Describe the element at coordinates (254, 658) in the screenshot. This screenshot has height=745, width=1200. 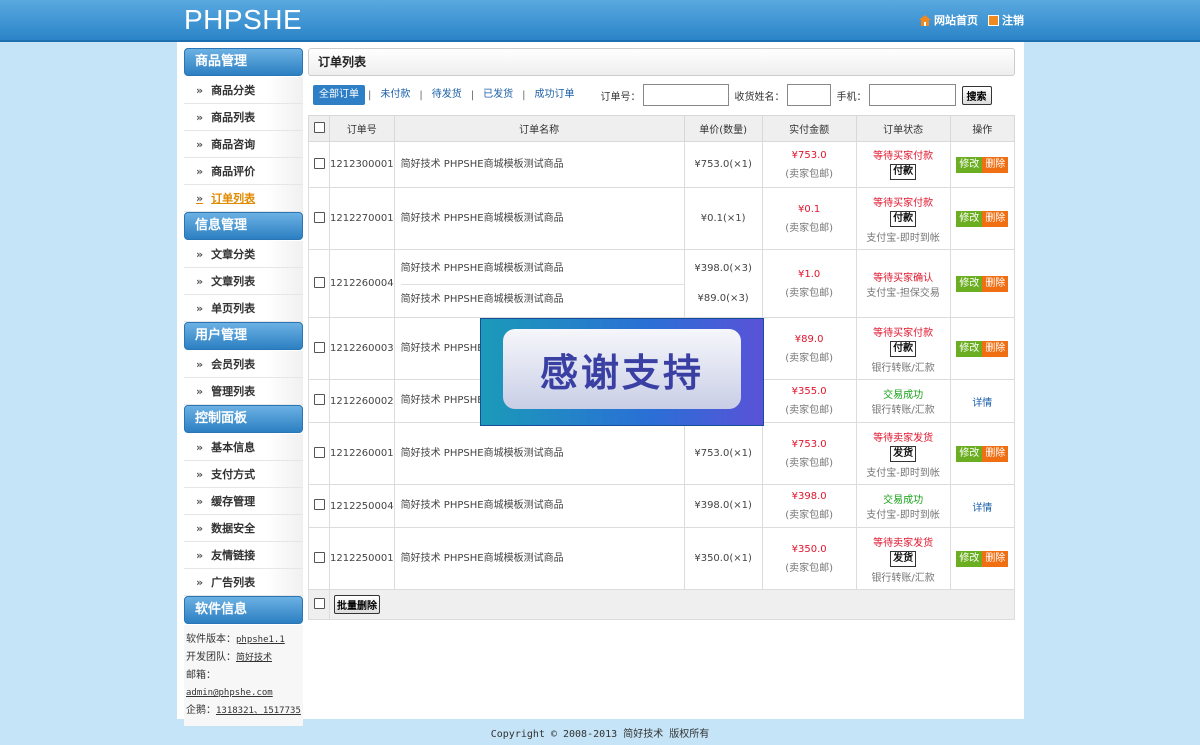
I see `software-info-value: 简好技术` at that location.